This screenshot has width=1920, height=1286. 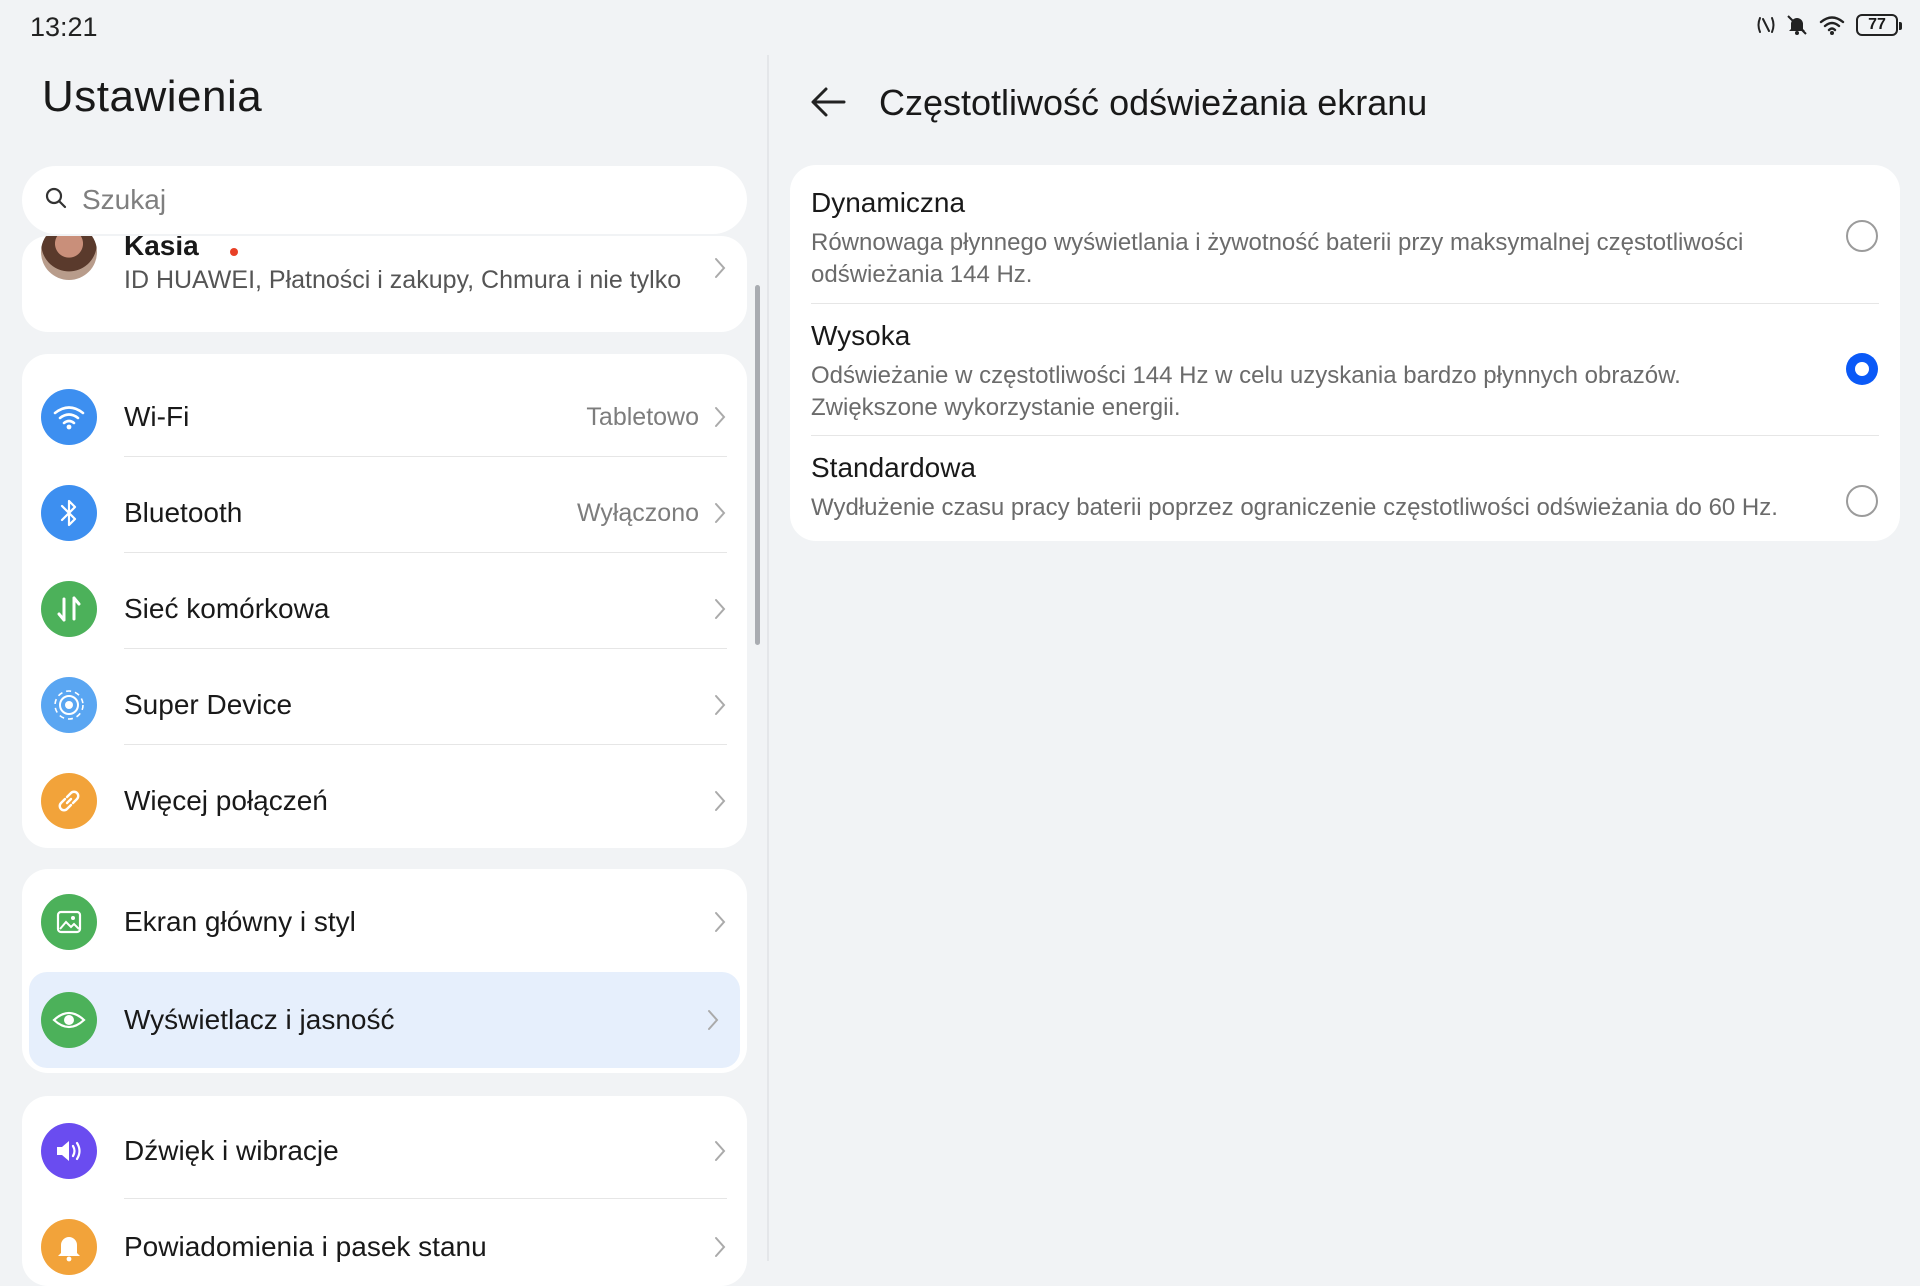 I want to click on settings-item-bluetooth: Bluetooth Wyłączono, so click(x=384, y=513).